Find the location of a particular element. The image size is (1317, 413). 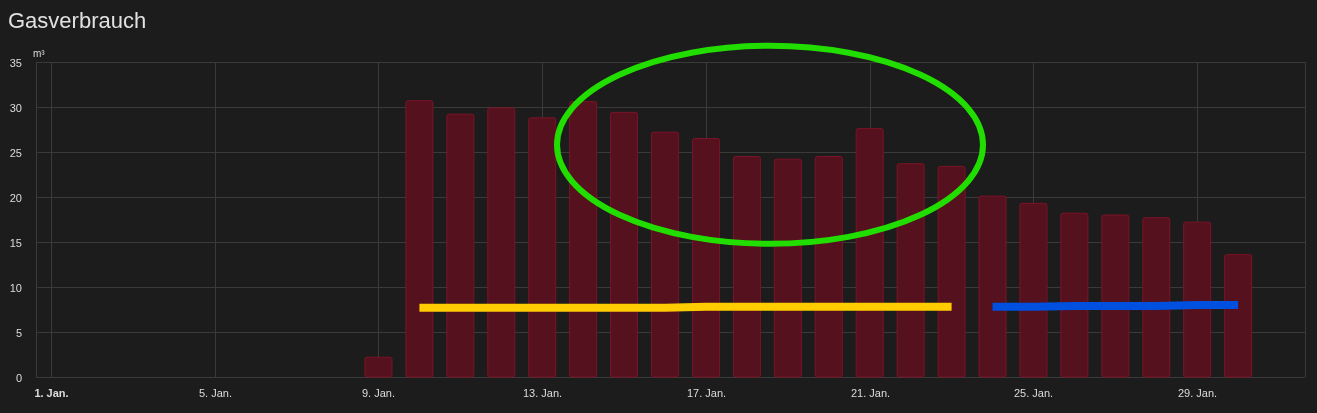

x-tick-label: 9. Jan. is located at coordinates (378, 393).